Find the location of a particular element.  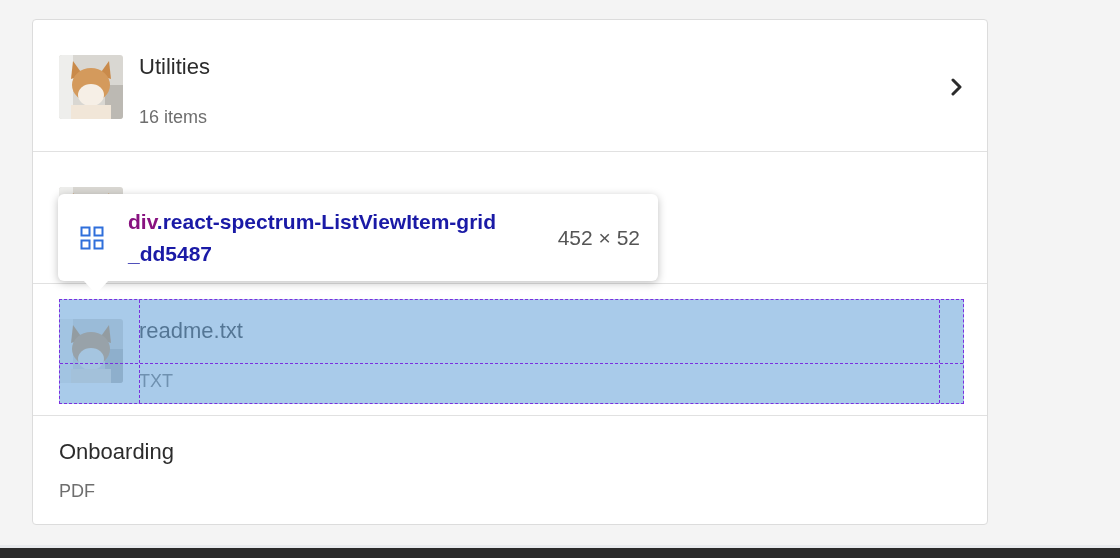

grid-icon is located at coordinates (92, 237).